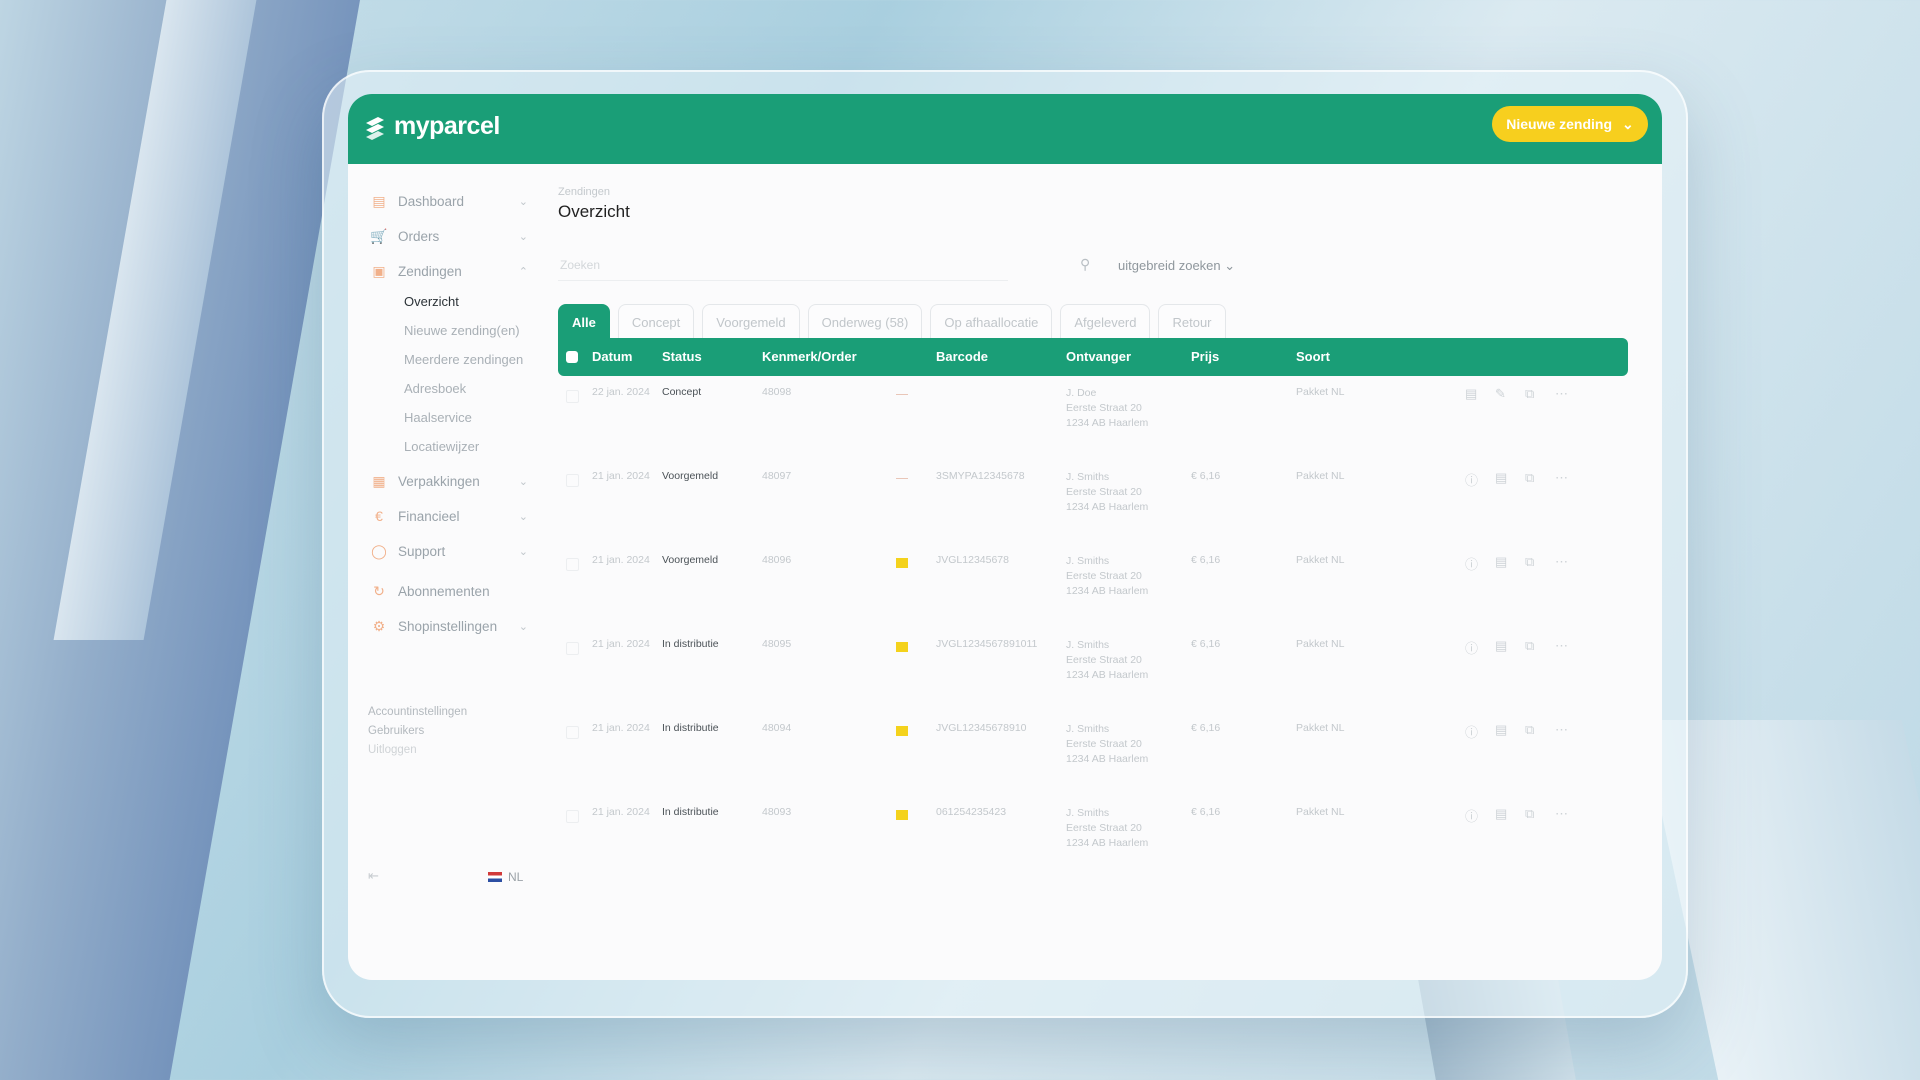 The width and height of the screenshot is (1920, 1080). What do you see at coordinates (450, 551) in the screenshot?
I see `sidebar-item-support: ◯ Support ⌄` at bounding box center [450, 551].